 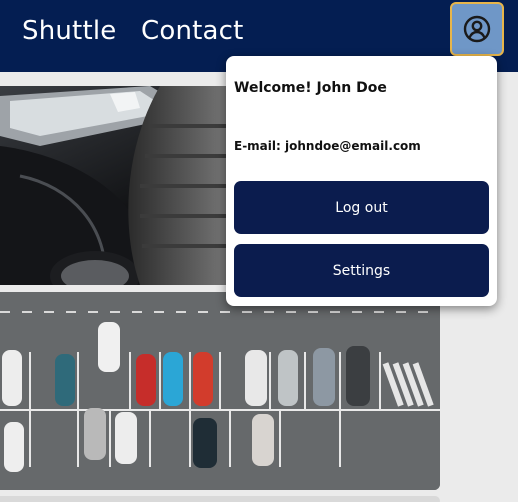 I want to click on welcome-message: Welcome! John Doe, so click(x=310, y=88).